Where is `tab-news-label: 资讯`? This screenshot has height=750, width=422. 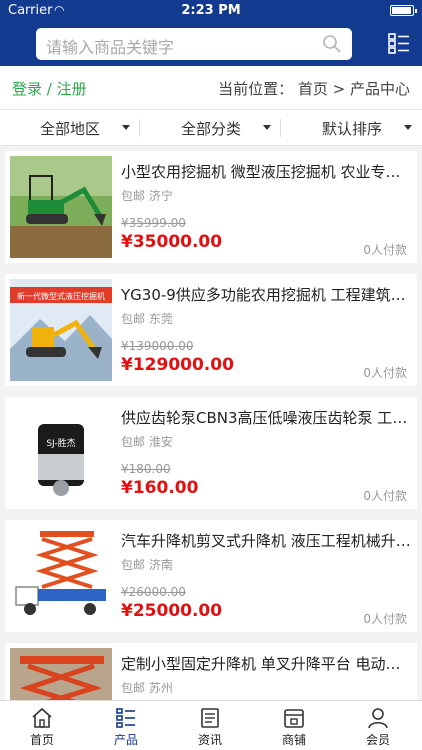 tab-news-label: 资讯 is located at coordinates (209, 740).